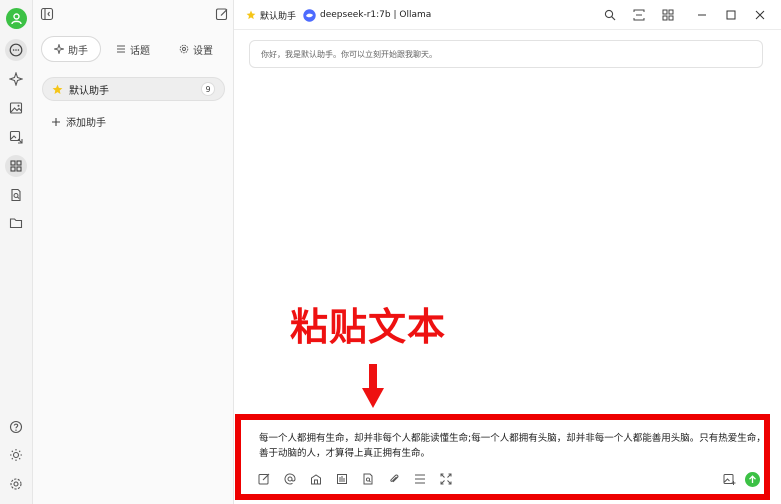 This screenshot has height=504, width=781. Describe the element at coordinates (208, 89) in the screenshot. I see `topic-count-badge: 9` at that location.